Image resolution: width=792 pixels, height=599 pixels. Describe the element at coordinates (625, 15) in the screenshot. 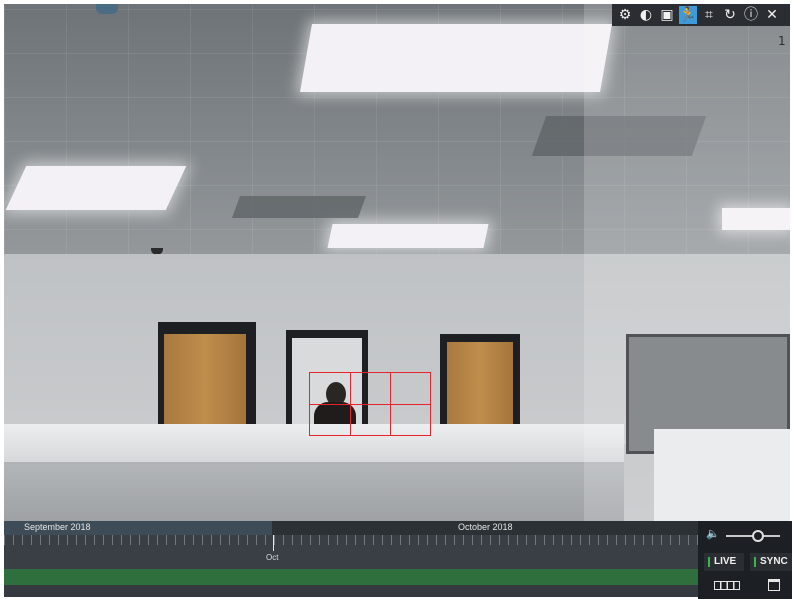

I see `settings-icon: ⚙` at that location.